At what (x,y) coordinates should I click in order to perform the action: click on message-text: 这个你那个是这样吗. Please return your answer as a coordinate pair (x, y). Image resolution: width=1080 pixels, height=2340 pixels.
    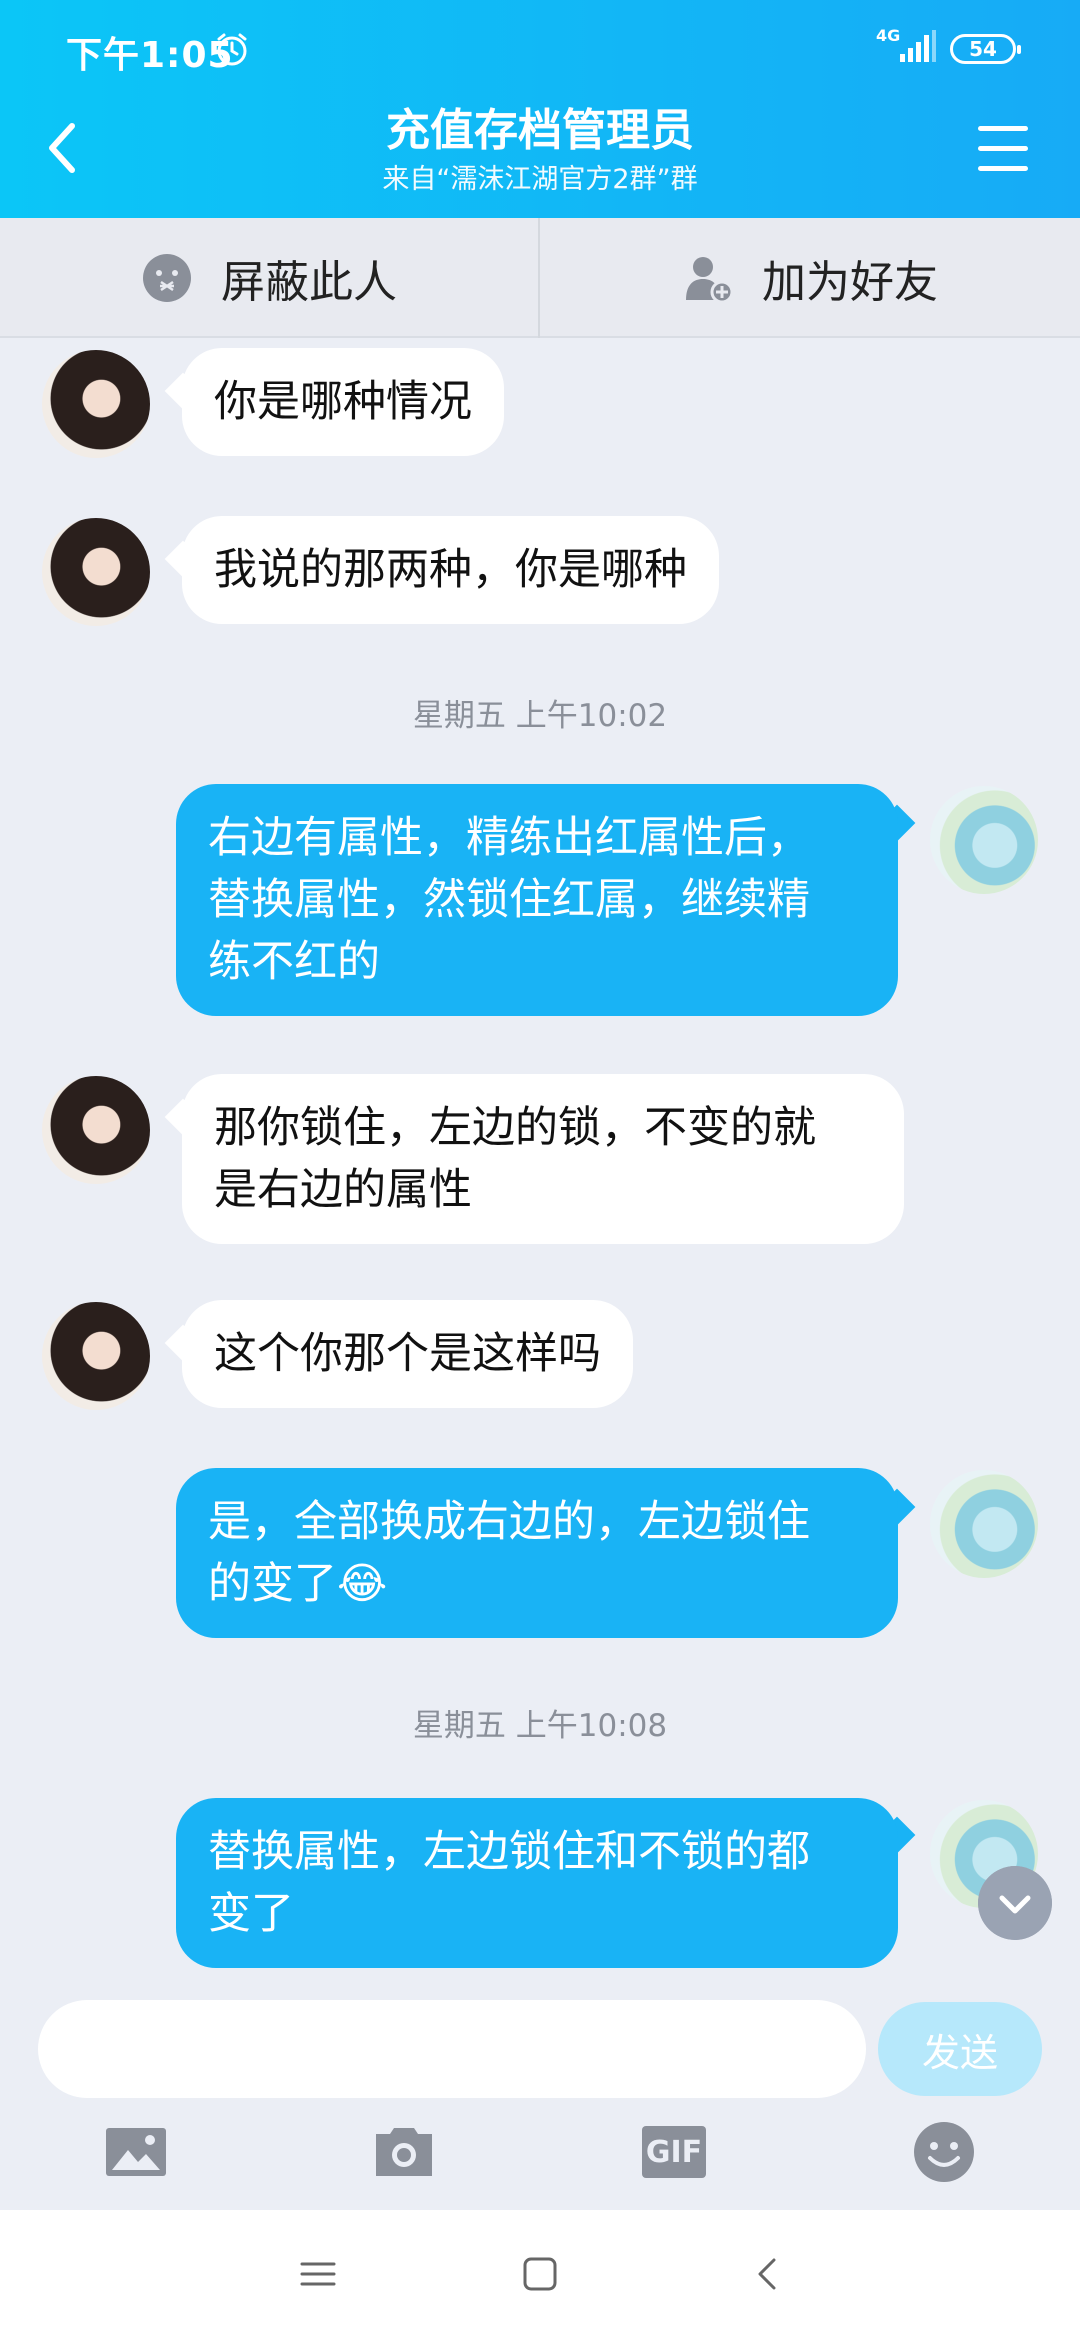
    Looking at the image, I should click on (407, 1354).